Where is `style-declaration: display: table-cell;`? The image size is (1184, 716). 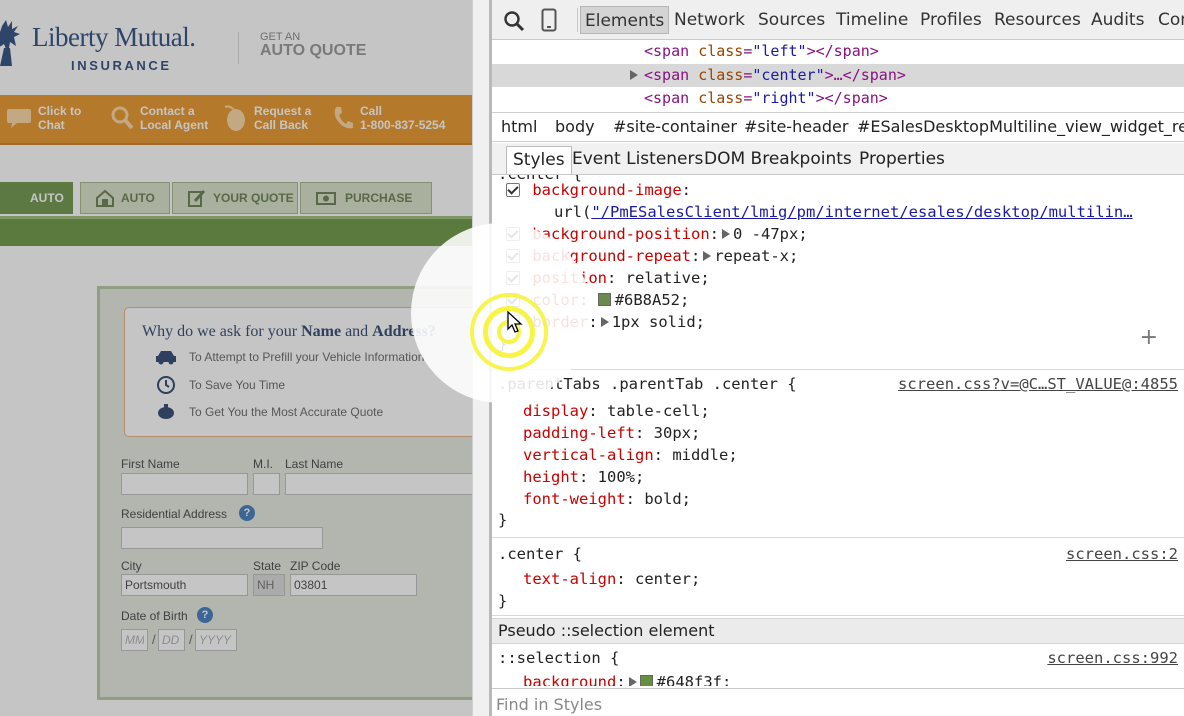
style-declaration: display: table-cell; is located at coordinates (616, 411).